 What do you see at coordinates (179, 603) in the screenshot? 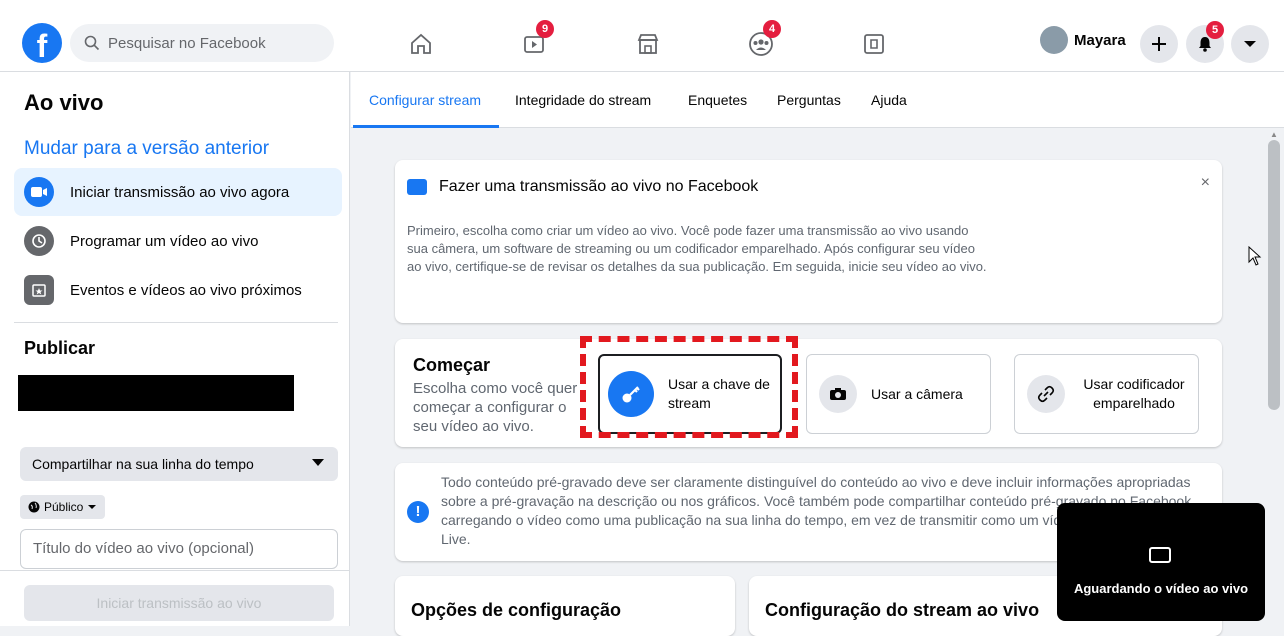
I see `go-live-button: Iniciar transmissão ao vivo` at bounding box center [179, 603].